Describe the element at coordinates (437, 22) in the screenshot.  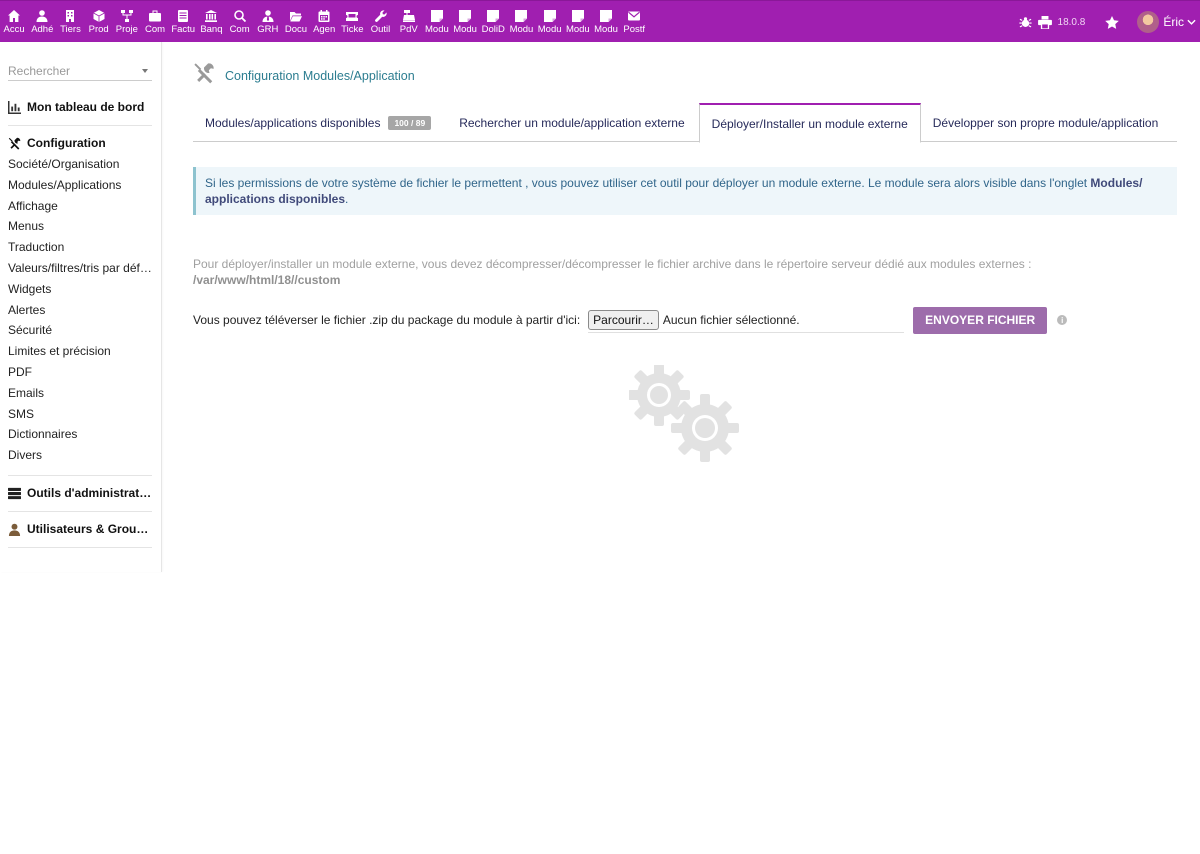
I see `topmenu-item-15: Modu` at that location.